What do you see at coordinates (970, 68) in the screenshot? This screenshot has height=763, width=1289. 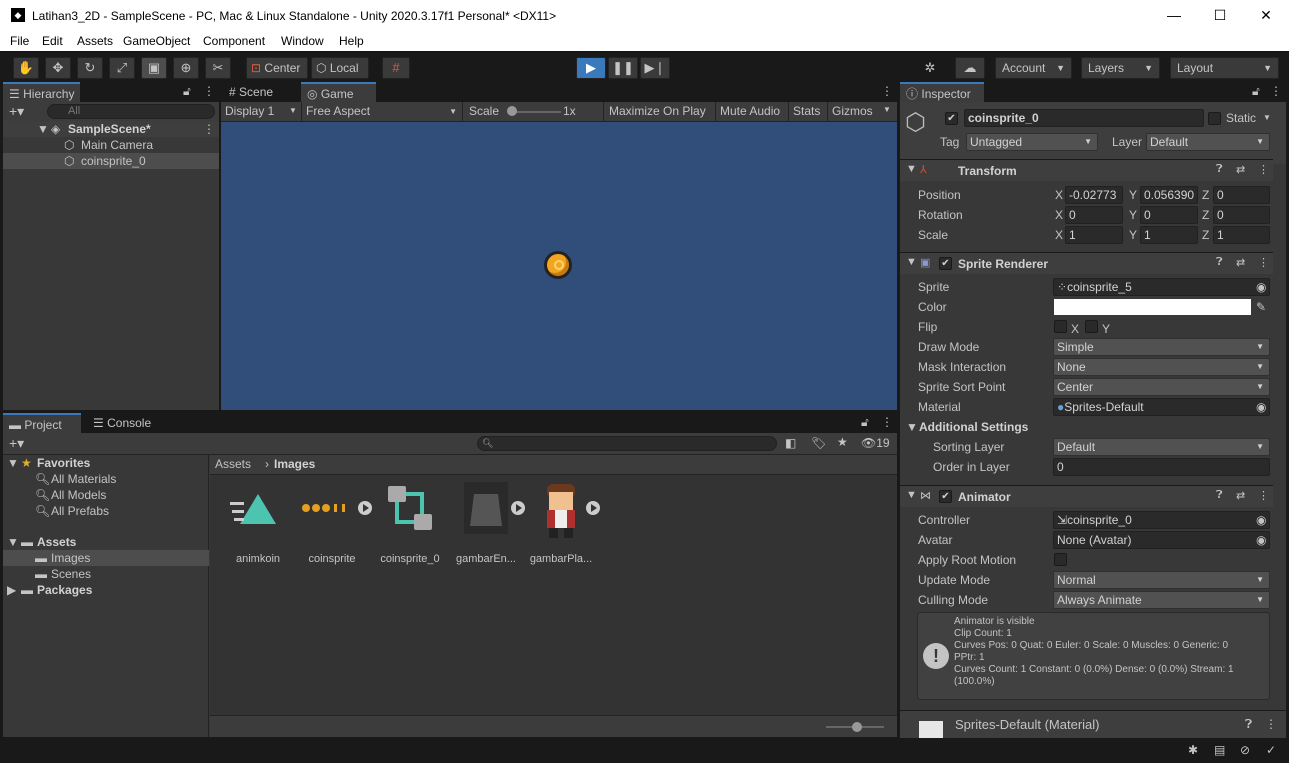 I see `cloud-icon: ☁` at bounding box center [970, 68].